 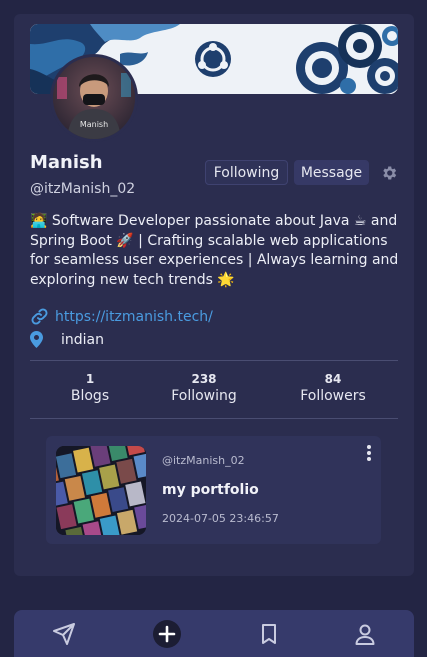 I want to click on stat-blogs: 1 Blogs, so click(x=90, y=388).